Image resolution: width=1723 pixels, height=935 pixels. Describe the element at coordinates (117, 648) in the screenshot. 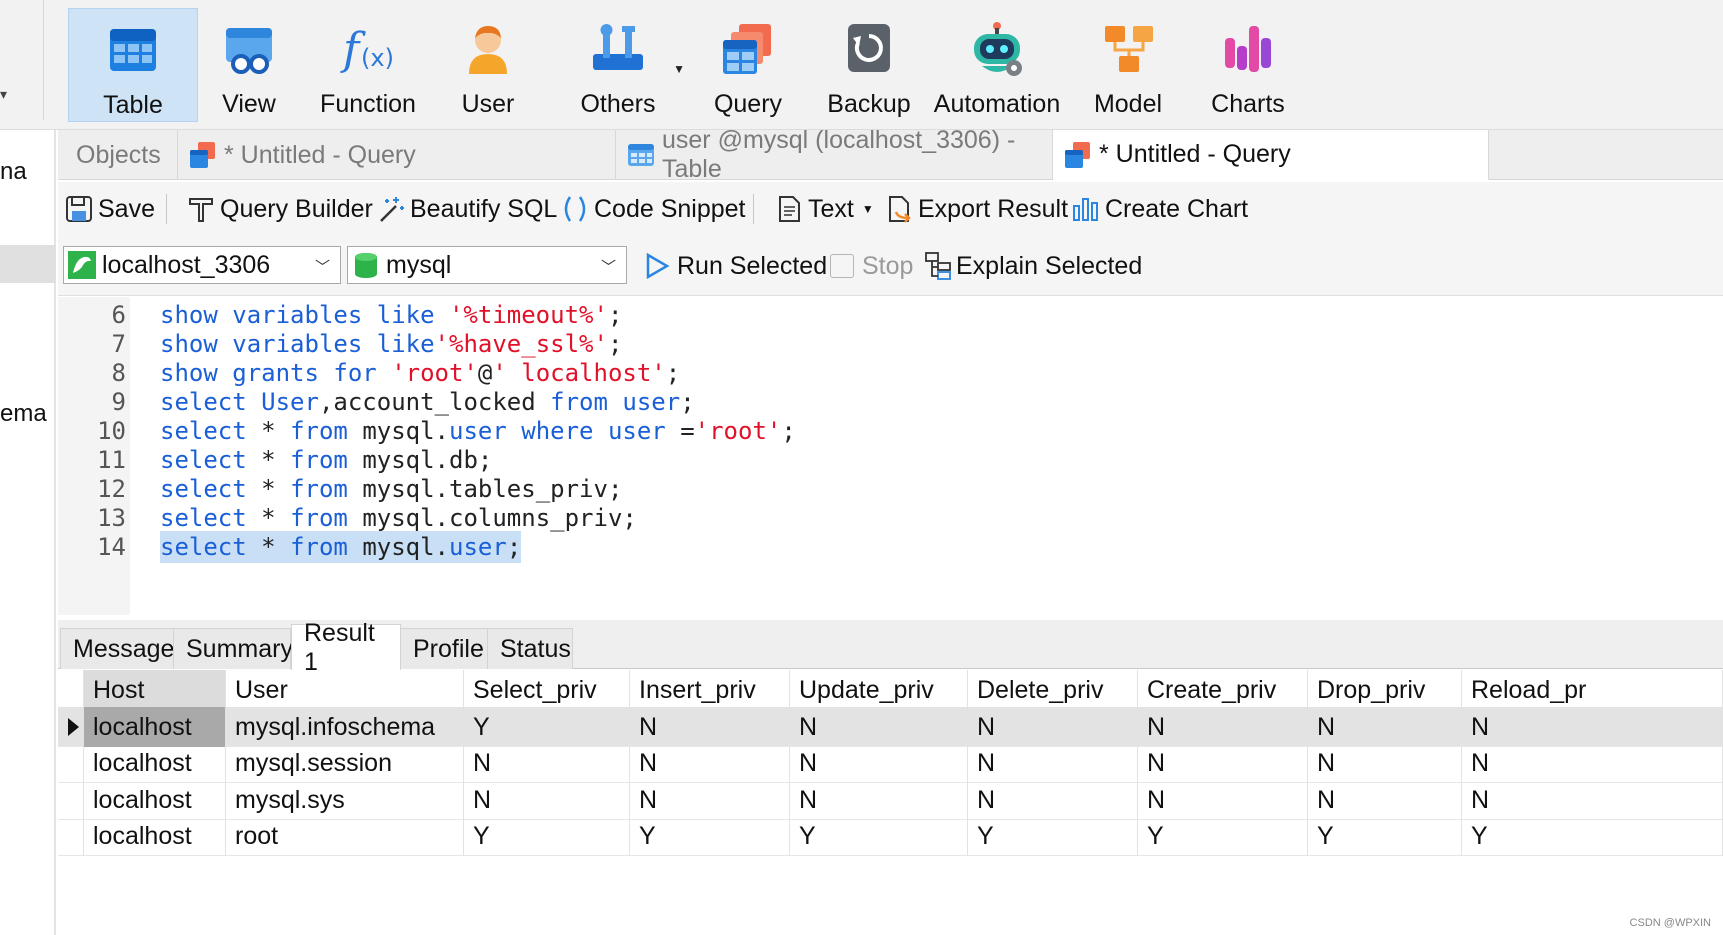

I see `tab-message: Message` at that location.